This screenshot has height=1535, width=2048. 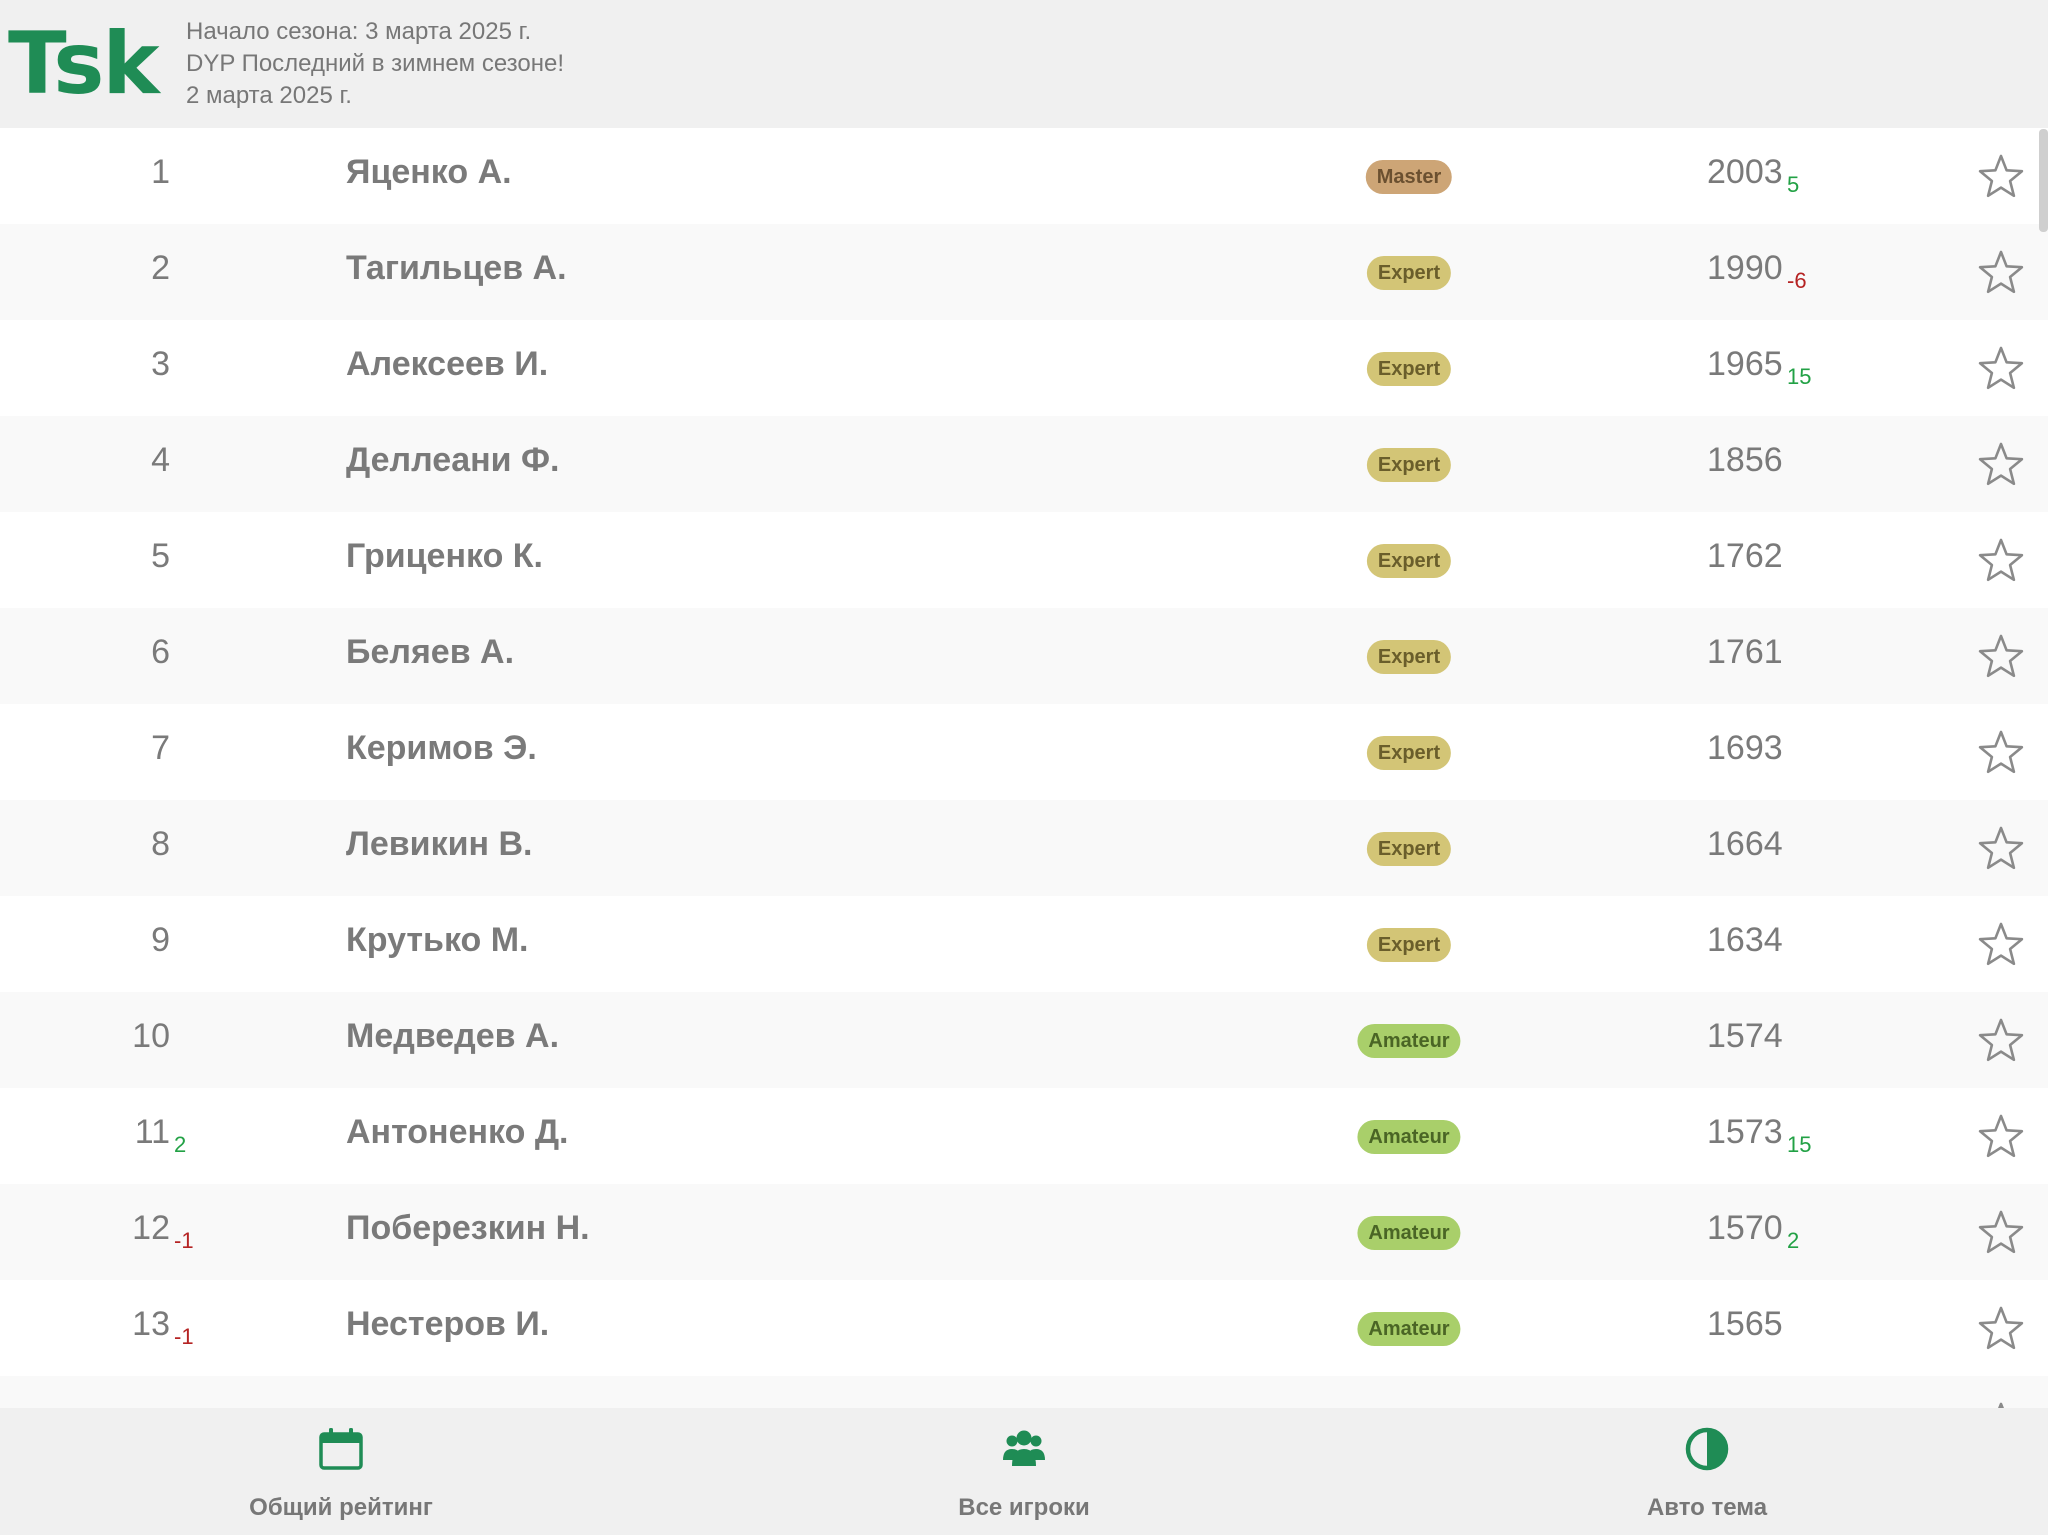 I want to click on player-rating: 1693, so click(x=1745, y=748).